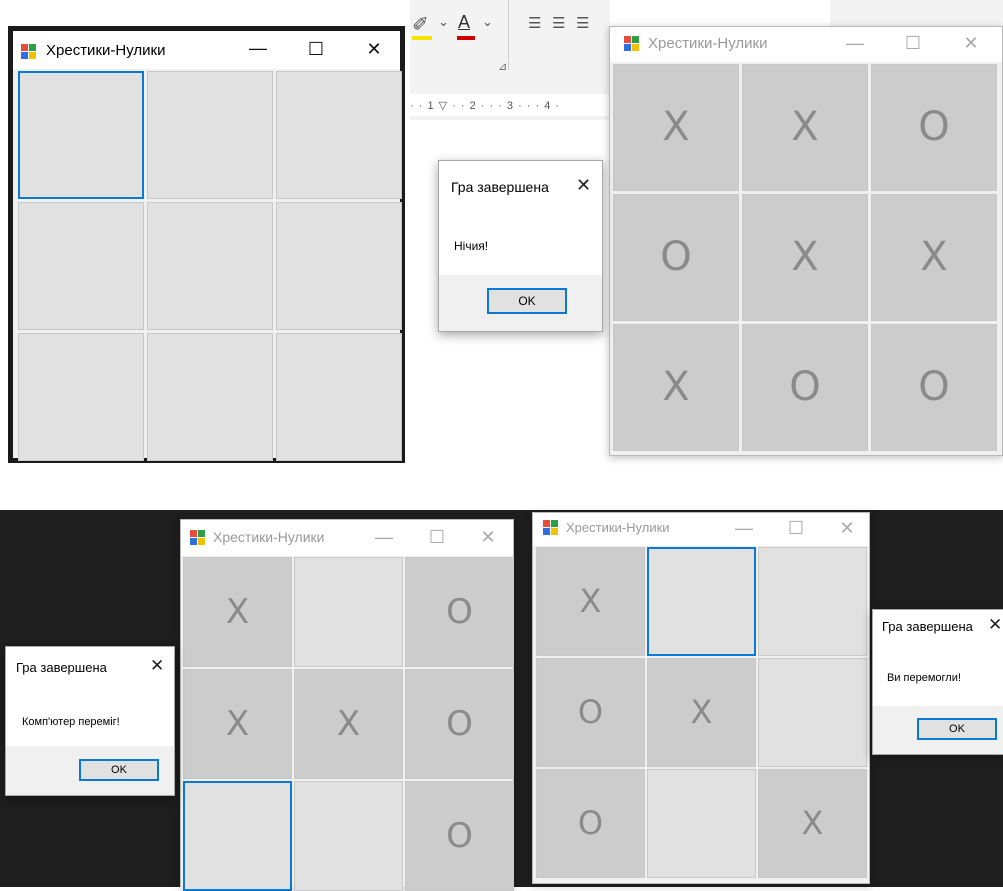 This screenshot has height=891, width=1003. What do you see at coordinates (420, 24) in the screenshot?
I see `highlighter-icon: ✐` at bounding box center [420, 24].